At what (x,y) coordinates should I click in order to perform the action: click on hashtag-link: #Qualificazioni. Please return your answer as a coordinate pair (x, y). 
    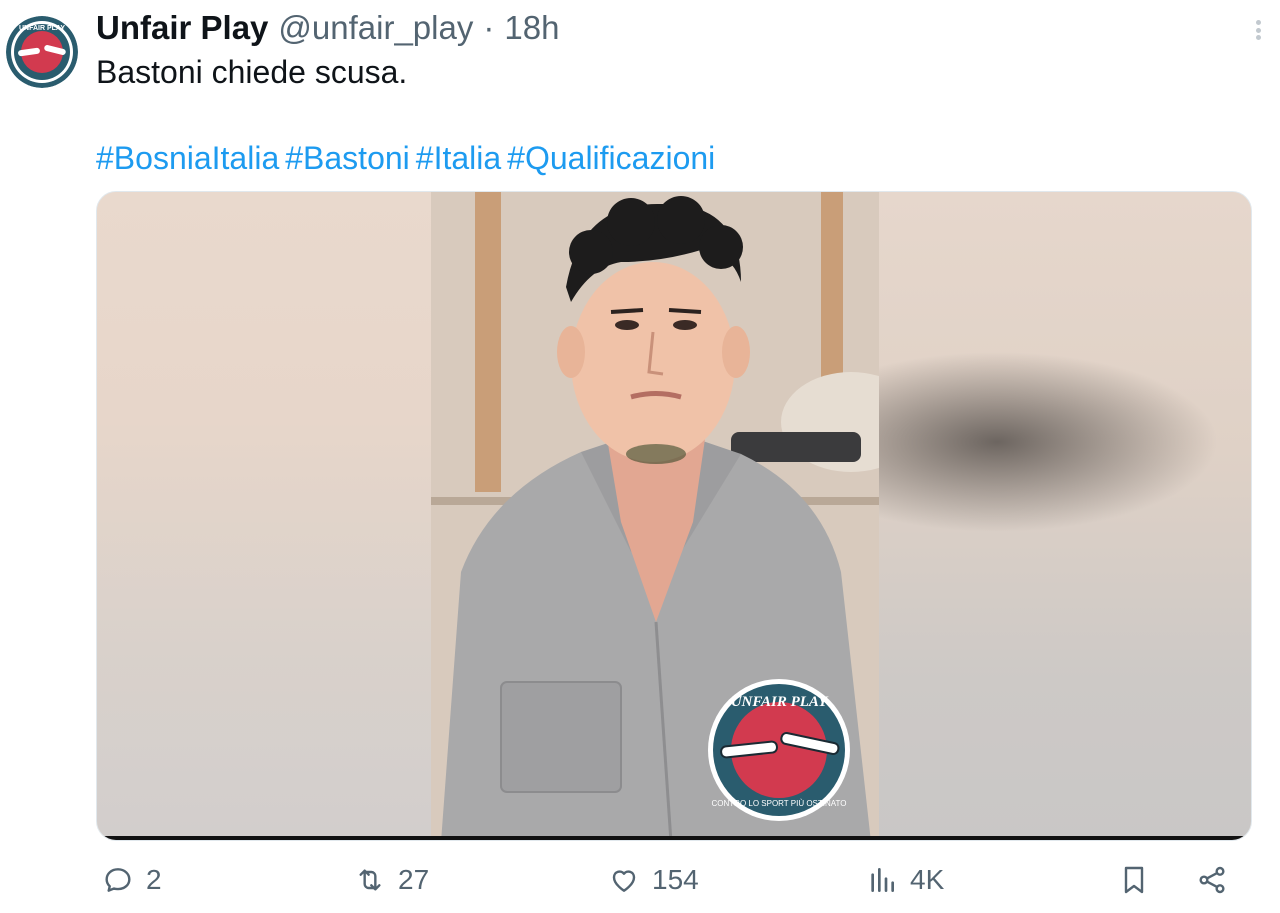
    Looking at the image, I should click on (611, 158).